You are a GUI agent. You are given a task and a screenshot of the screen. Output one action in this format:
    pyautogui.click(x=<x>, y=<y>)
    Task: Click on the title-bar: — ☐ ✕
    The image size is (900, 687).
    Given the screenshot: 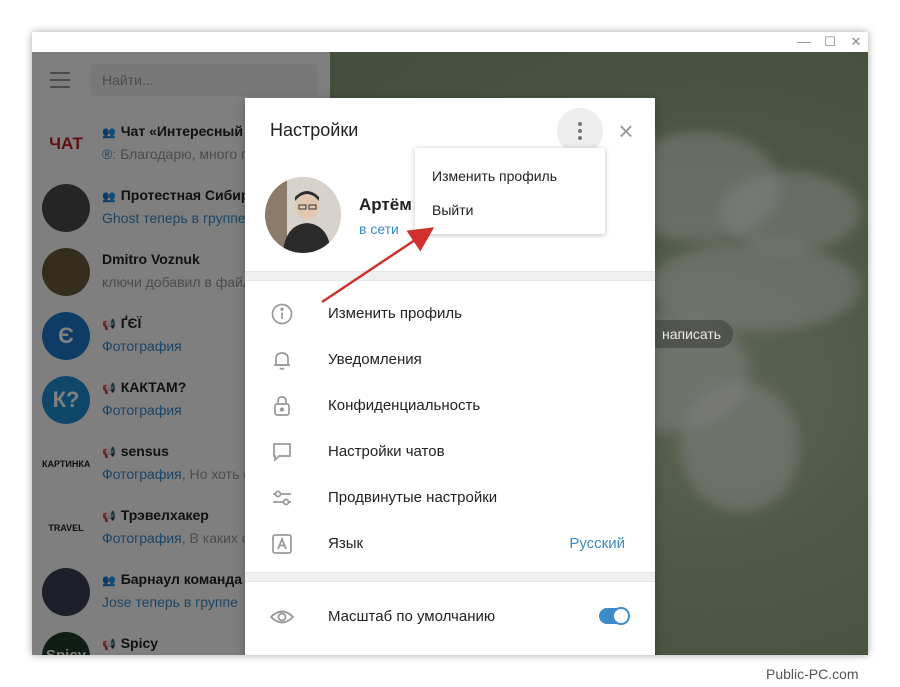 What is the action you would take?
    pyautogui.click(x=450, y=42)
    